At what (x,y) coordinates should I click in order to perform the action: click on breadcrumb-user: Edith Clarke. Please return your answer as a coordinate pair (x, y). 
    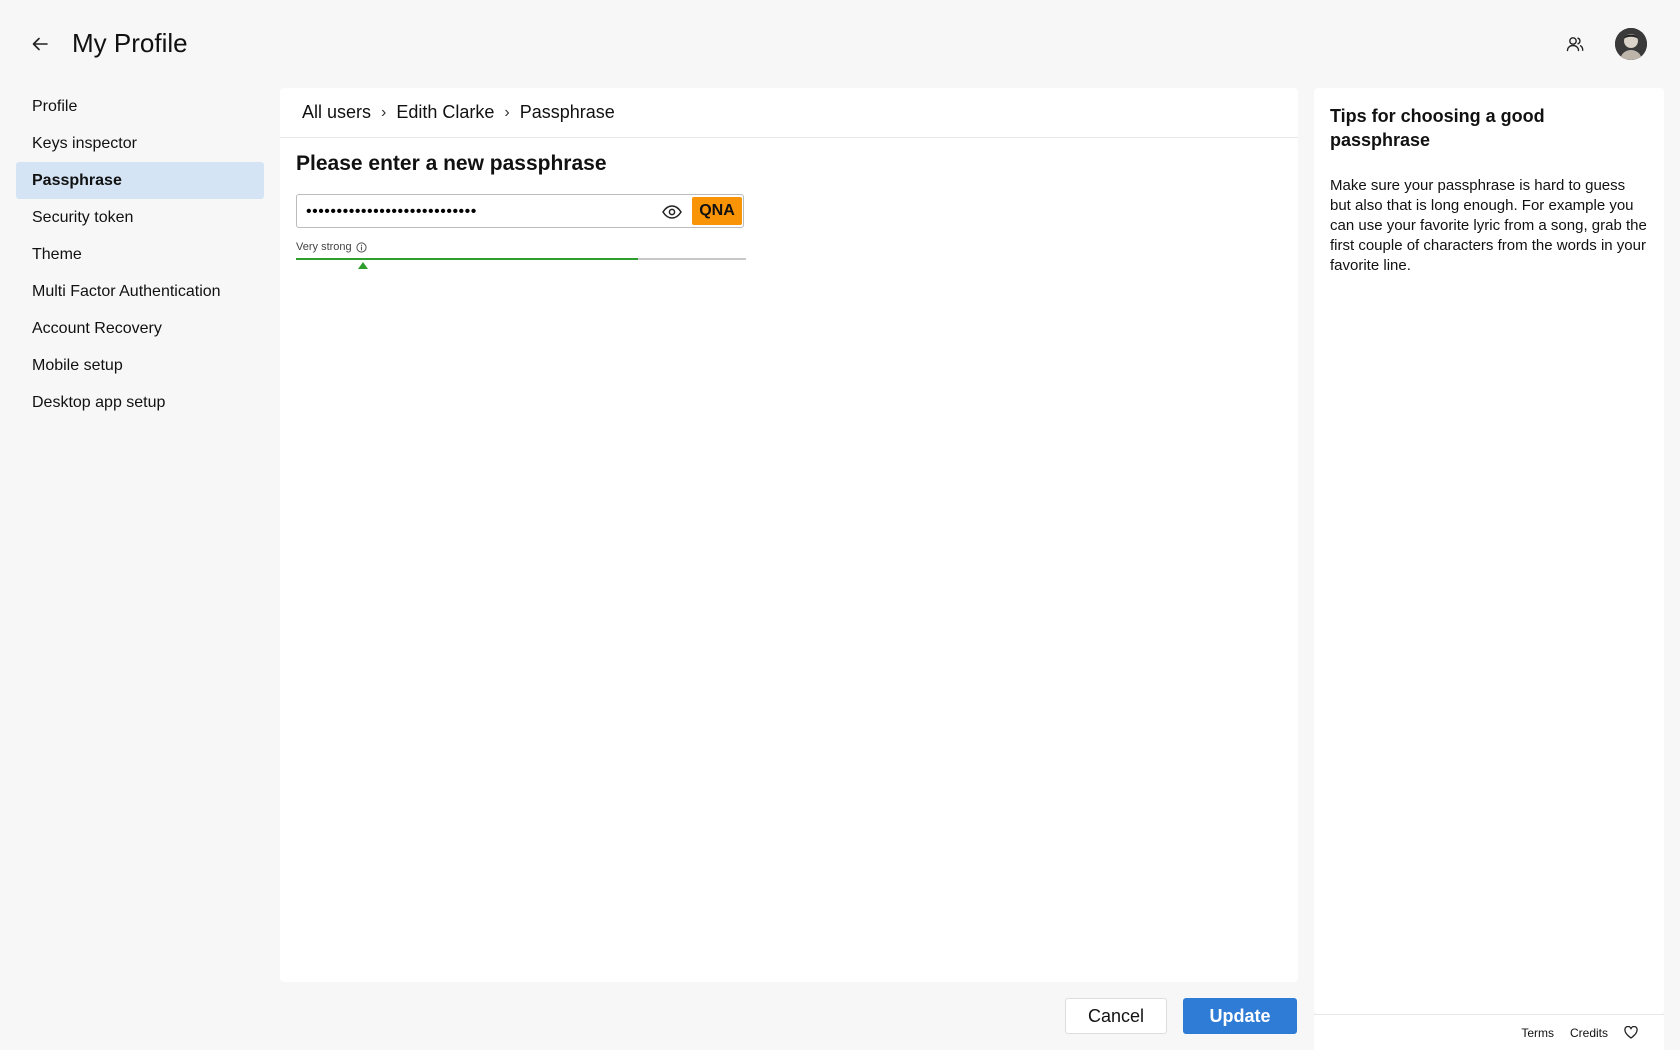
    Looking at the image, I should click on (445, 112).